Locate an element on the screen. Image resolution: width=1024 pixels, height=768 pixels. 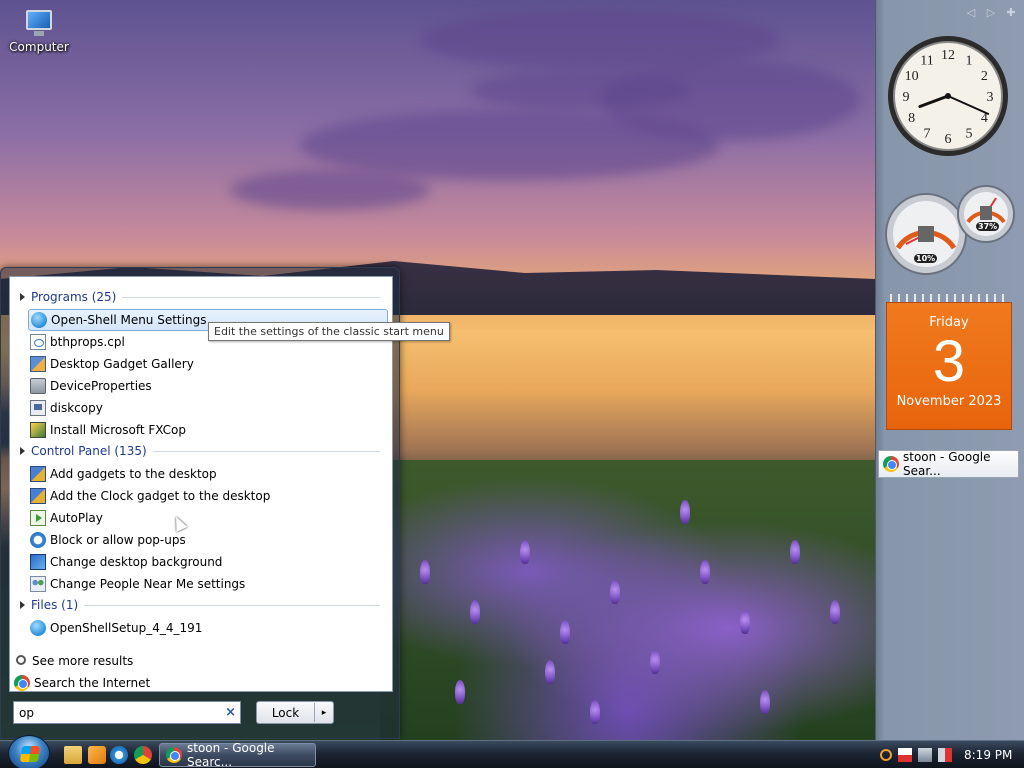
clock-numeral: 1 is located at coordinates (969, 61).